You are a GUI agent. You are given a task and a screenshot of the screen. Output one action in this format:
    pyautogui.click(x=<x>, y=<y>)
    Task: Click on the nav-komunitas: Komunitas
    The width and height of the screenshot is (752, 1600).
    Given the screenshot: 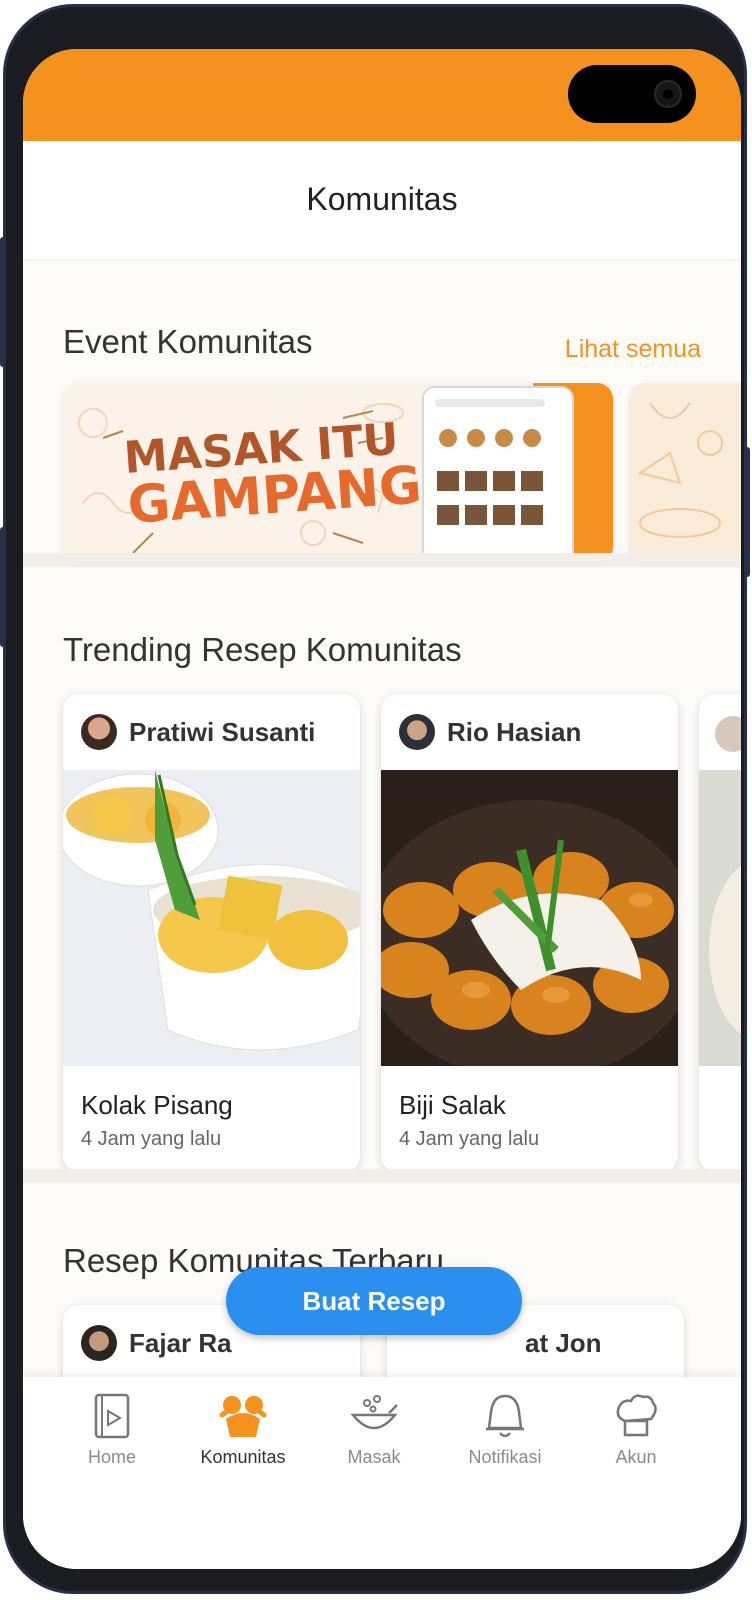 What is the action you would take?
    pyautogui.click(x=243, y=1429)
    